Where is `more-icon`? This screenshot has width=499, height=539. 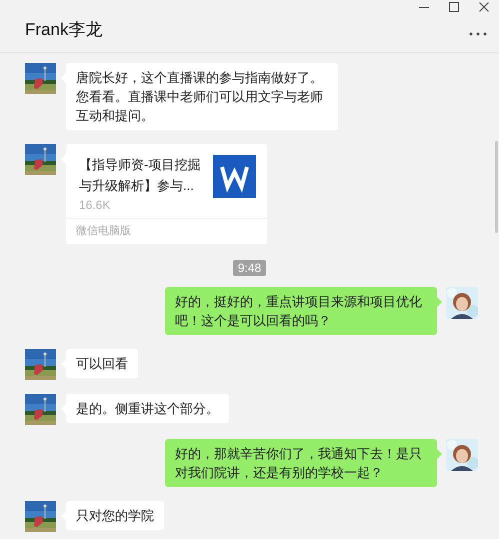 more-icon is located at coordinates (478, 34).